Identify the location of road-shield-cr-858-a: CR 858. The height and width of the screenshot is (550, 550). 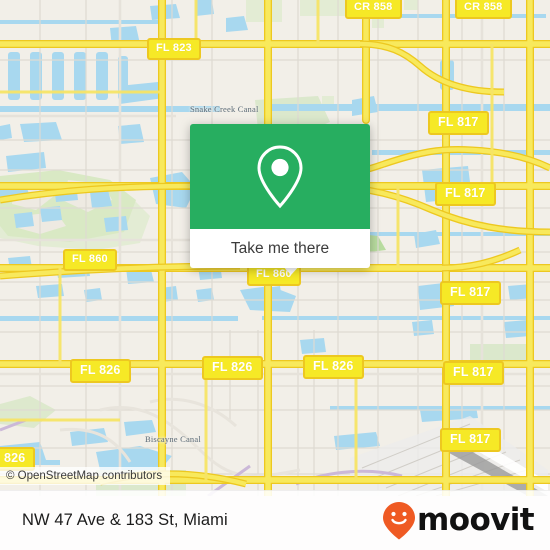
(373, 9).